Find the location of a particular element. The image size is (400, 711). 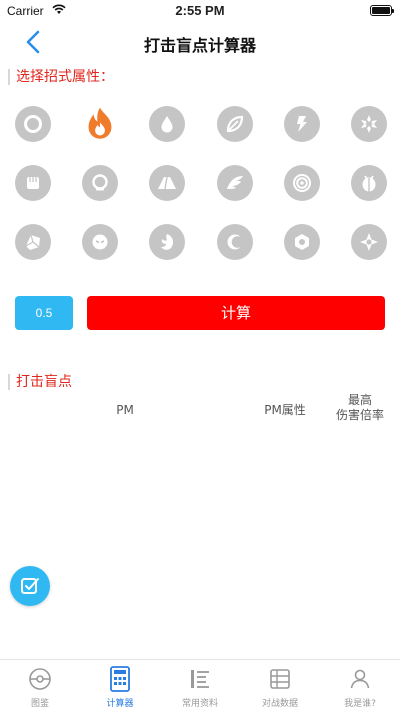

type-button-bug is located at coordinates (368, 183).